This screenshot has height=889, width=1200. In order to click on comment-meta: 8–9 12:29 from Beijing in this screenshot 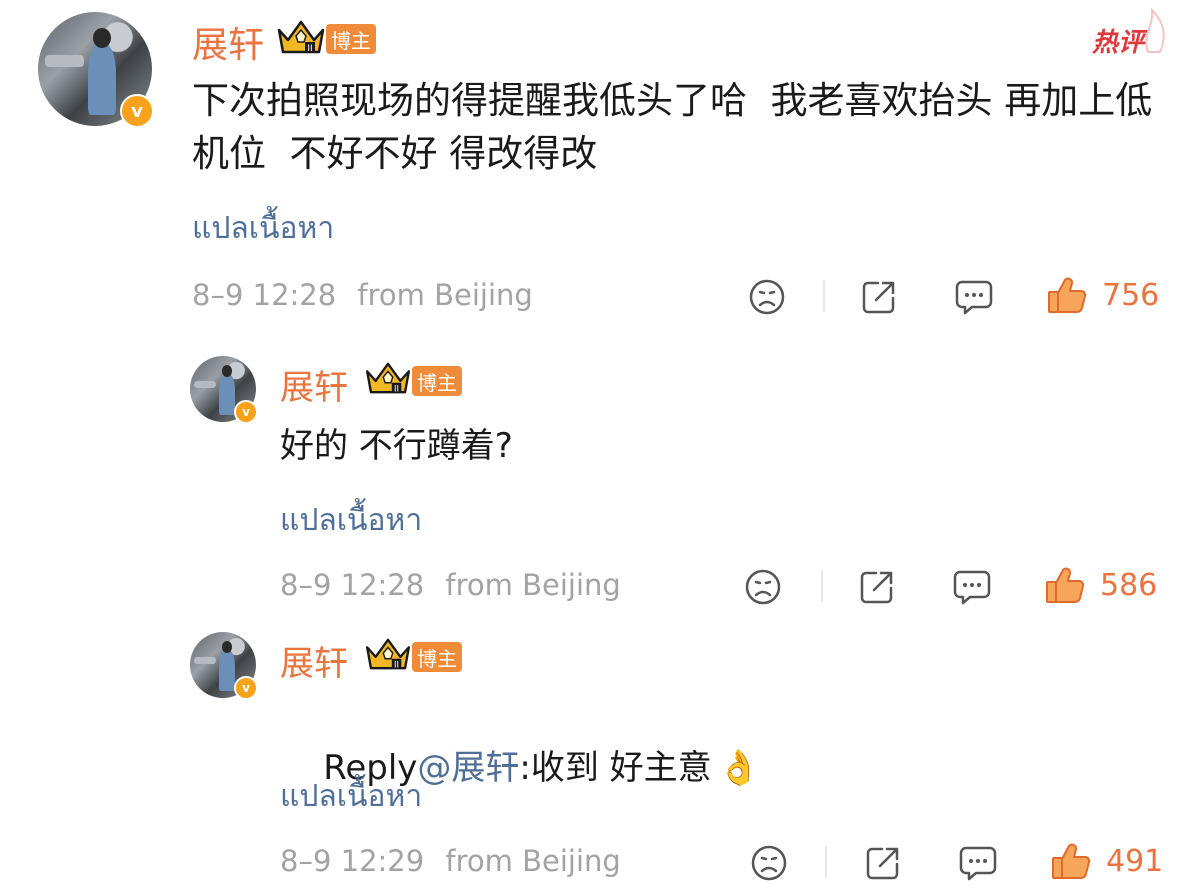, I will do `click(450, 861)`.